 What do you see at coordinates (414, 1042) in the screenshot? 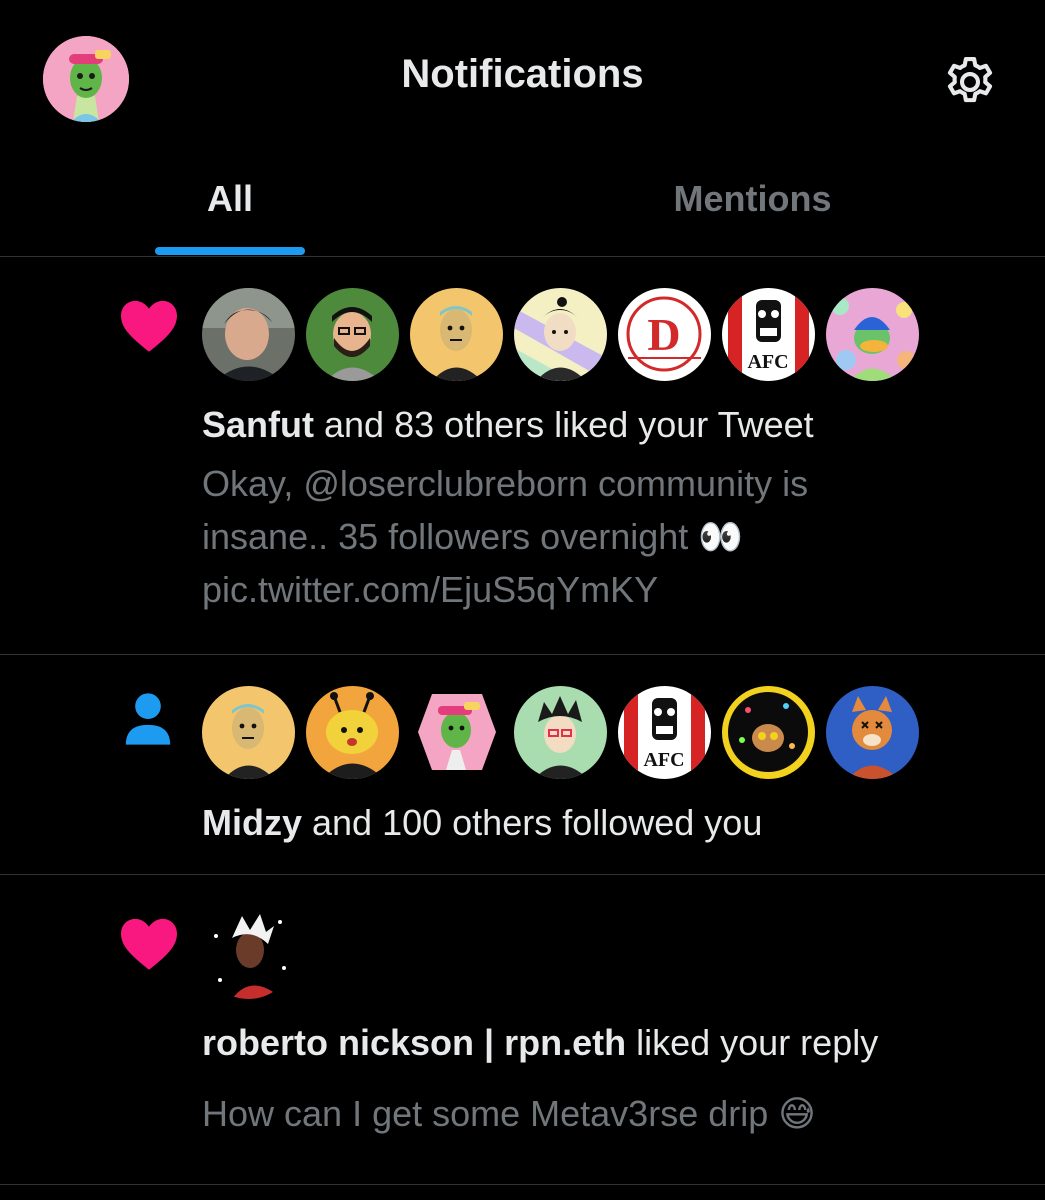
I see `actor-name: roberto nickson | rpn.eth` at bounding box center [414, 1042].